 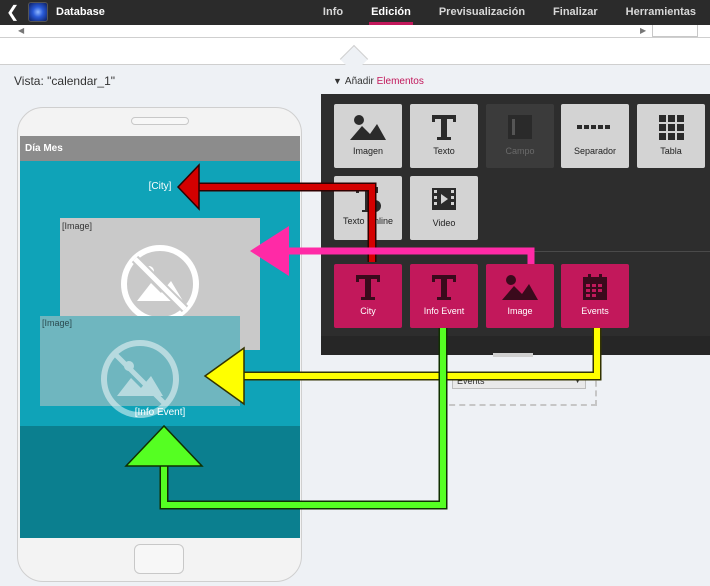 What do you see at coordinates (392, 251) in the screenshot?
I see `image-arrow` at bounding box center [392, 251].